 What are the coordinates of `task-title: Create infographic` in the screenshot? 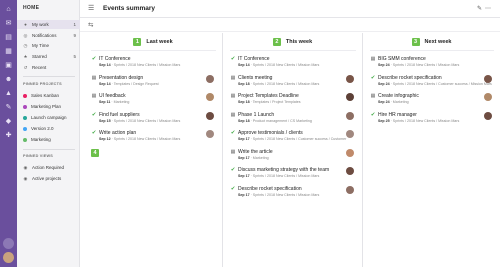 It's located at (398, 96).